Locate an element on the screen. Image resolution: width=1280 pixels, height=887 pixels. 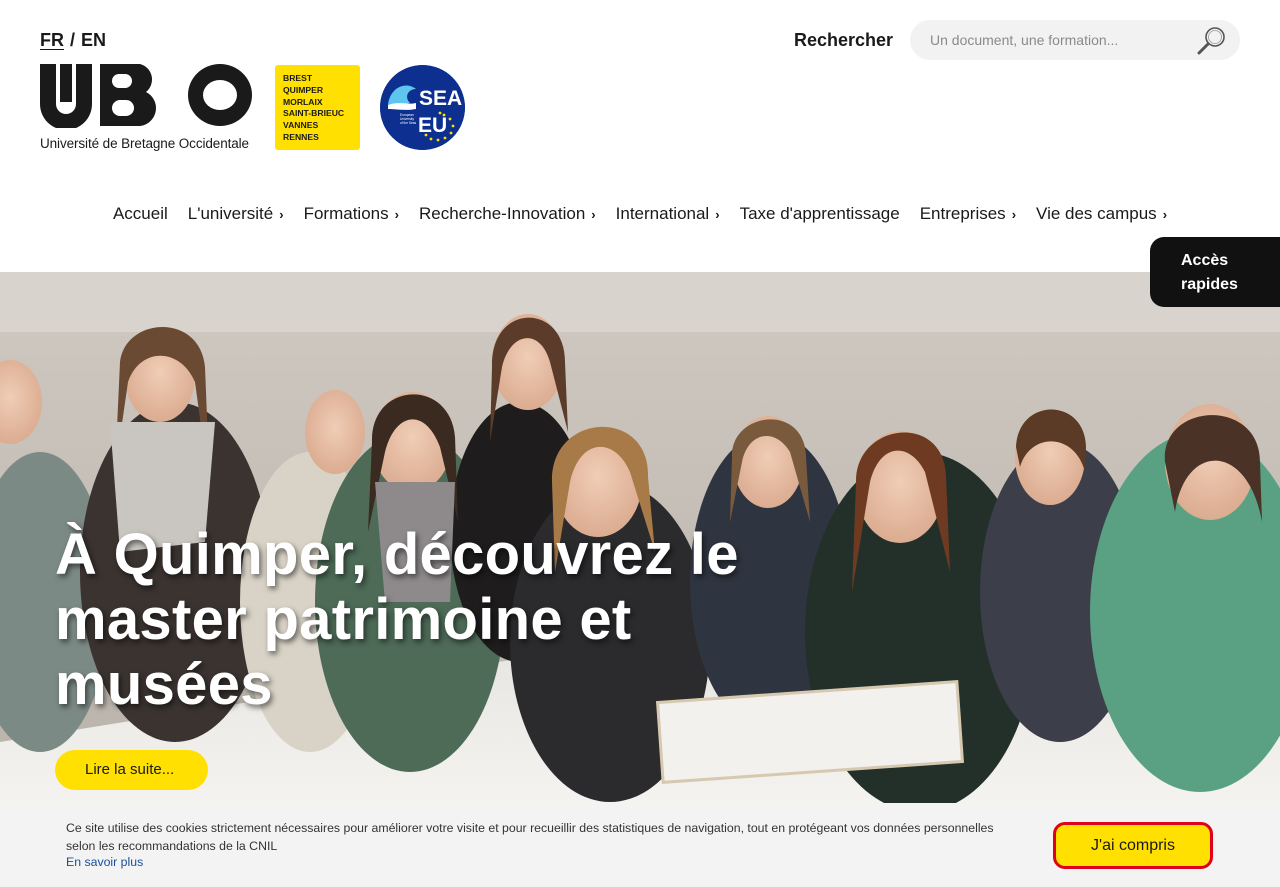
search-input is located at coordinates (1060, 40).